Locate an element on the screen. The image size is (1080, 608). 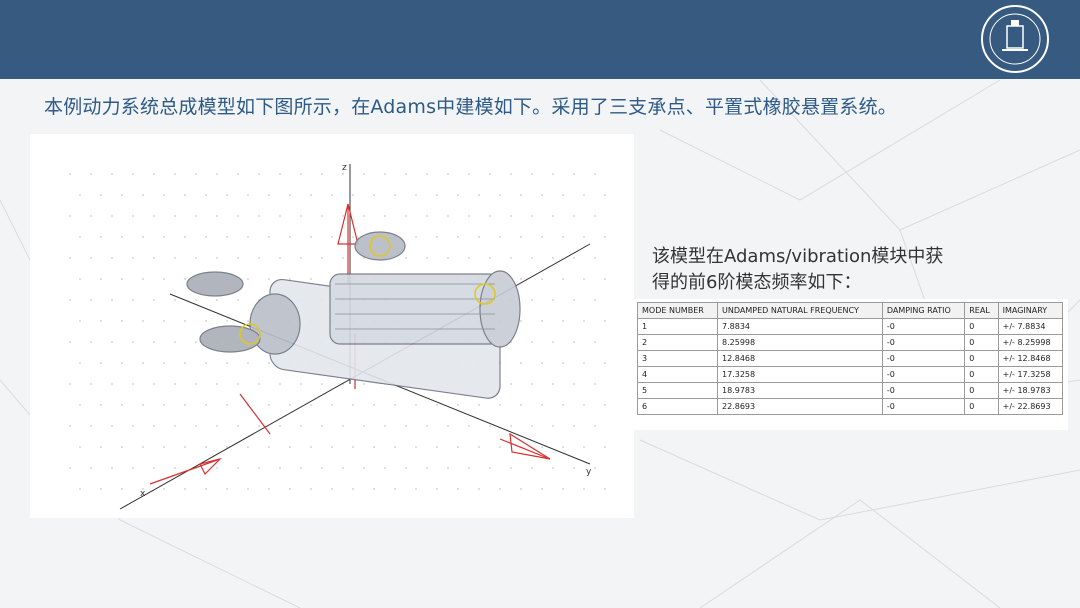
cell-mode: 6 is located at coordinates (677, 406).